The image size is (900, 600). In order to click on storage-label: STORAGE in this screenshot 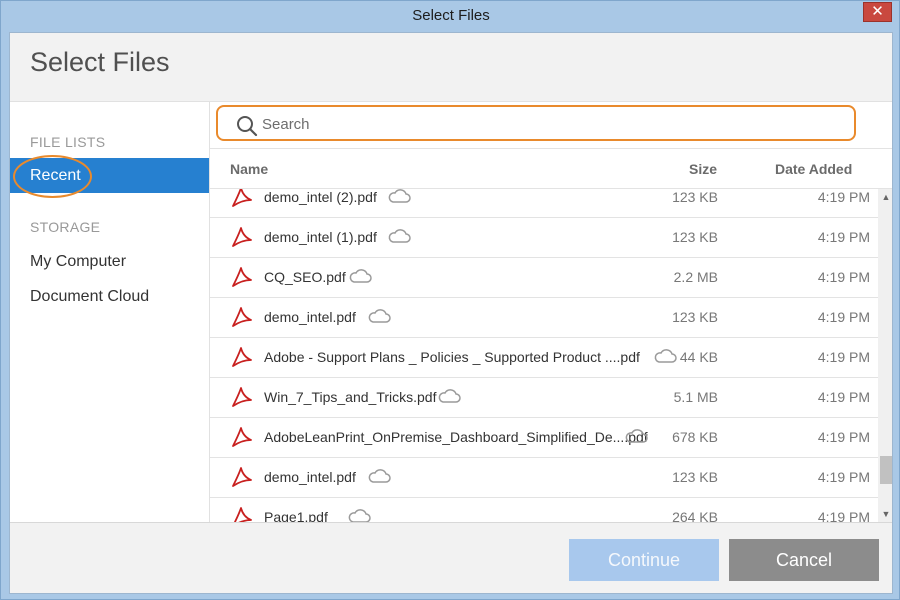, I will do `click(65, 227)`.